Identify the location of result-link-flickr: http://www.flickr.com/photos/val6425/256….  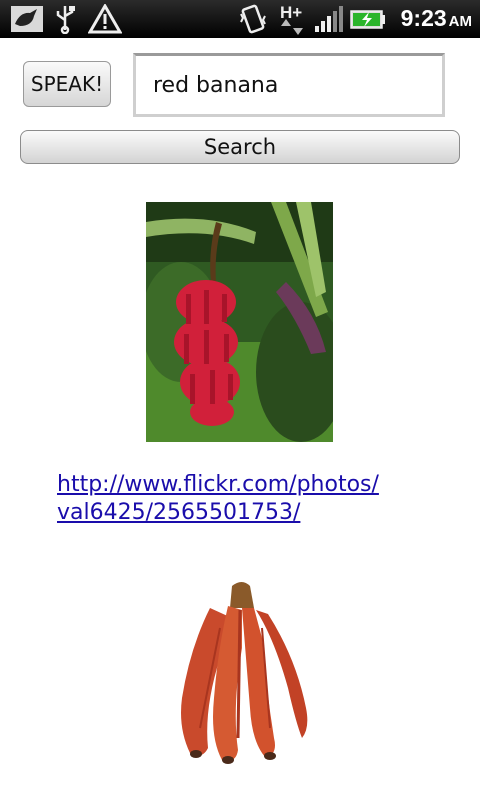
(237, 499).